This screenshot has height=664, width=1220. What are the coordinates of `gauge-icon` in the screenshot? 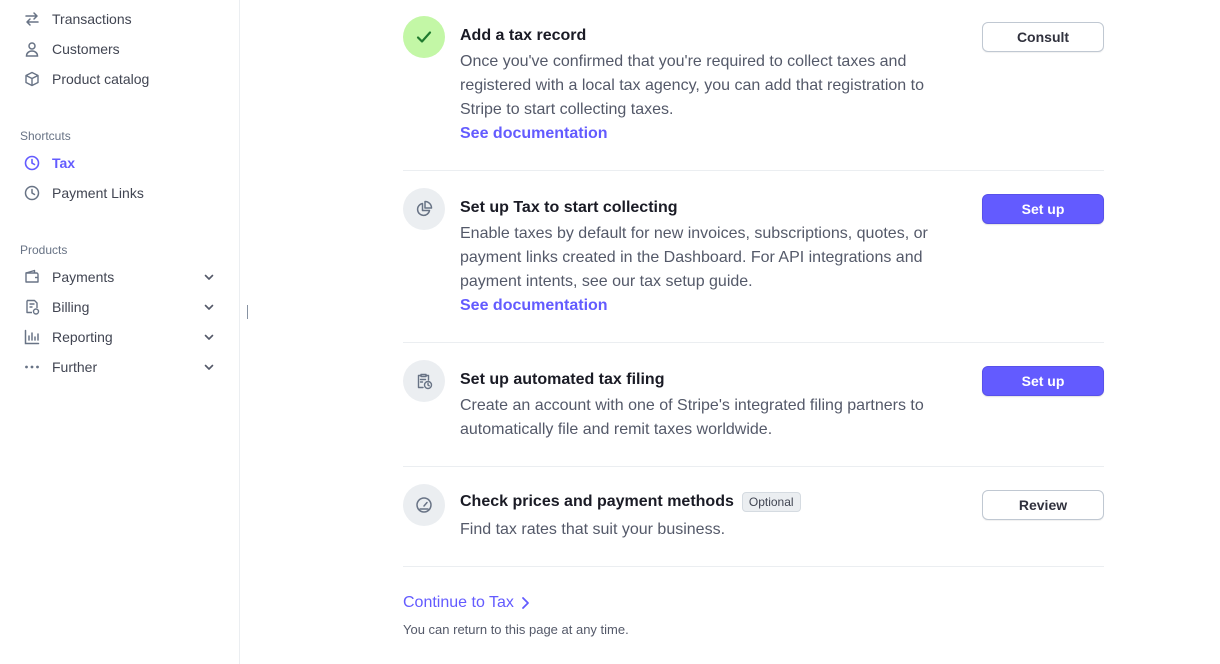 It's located at (424, 505).